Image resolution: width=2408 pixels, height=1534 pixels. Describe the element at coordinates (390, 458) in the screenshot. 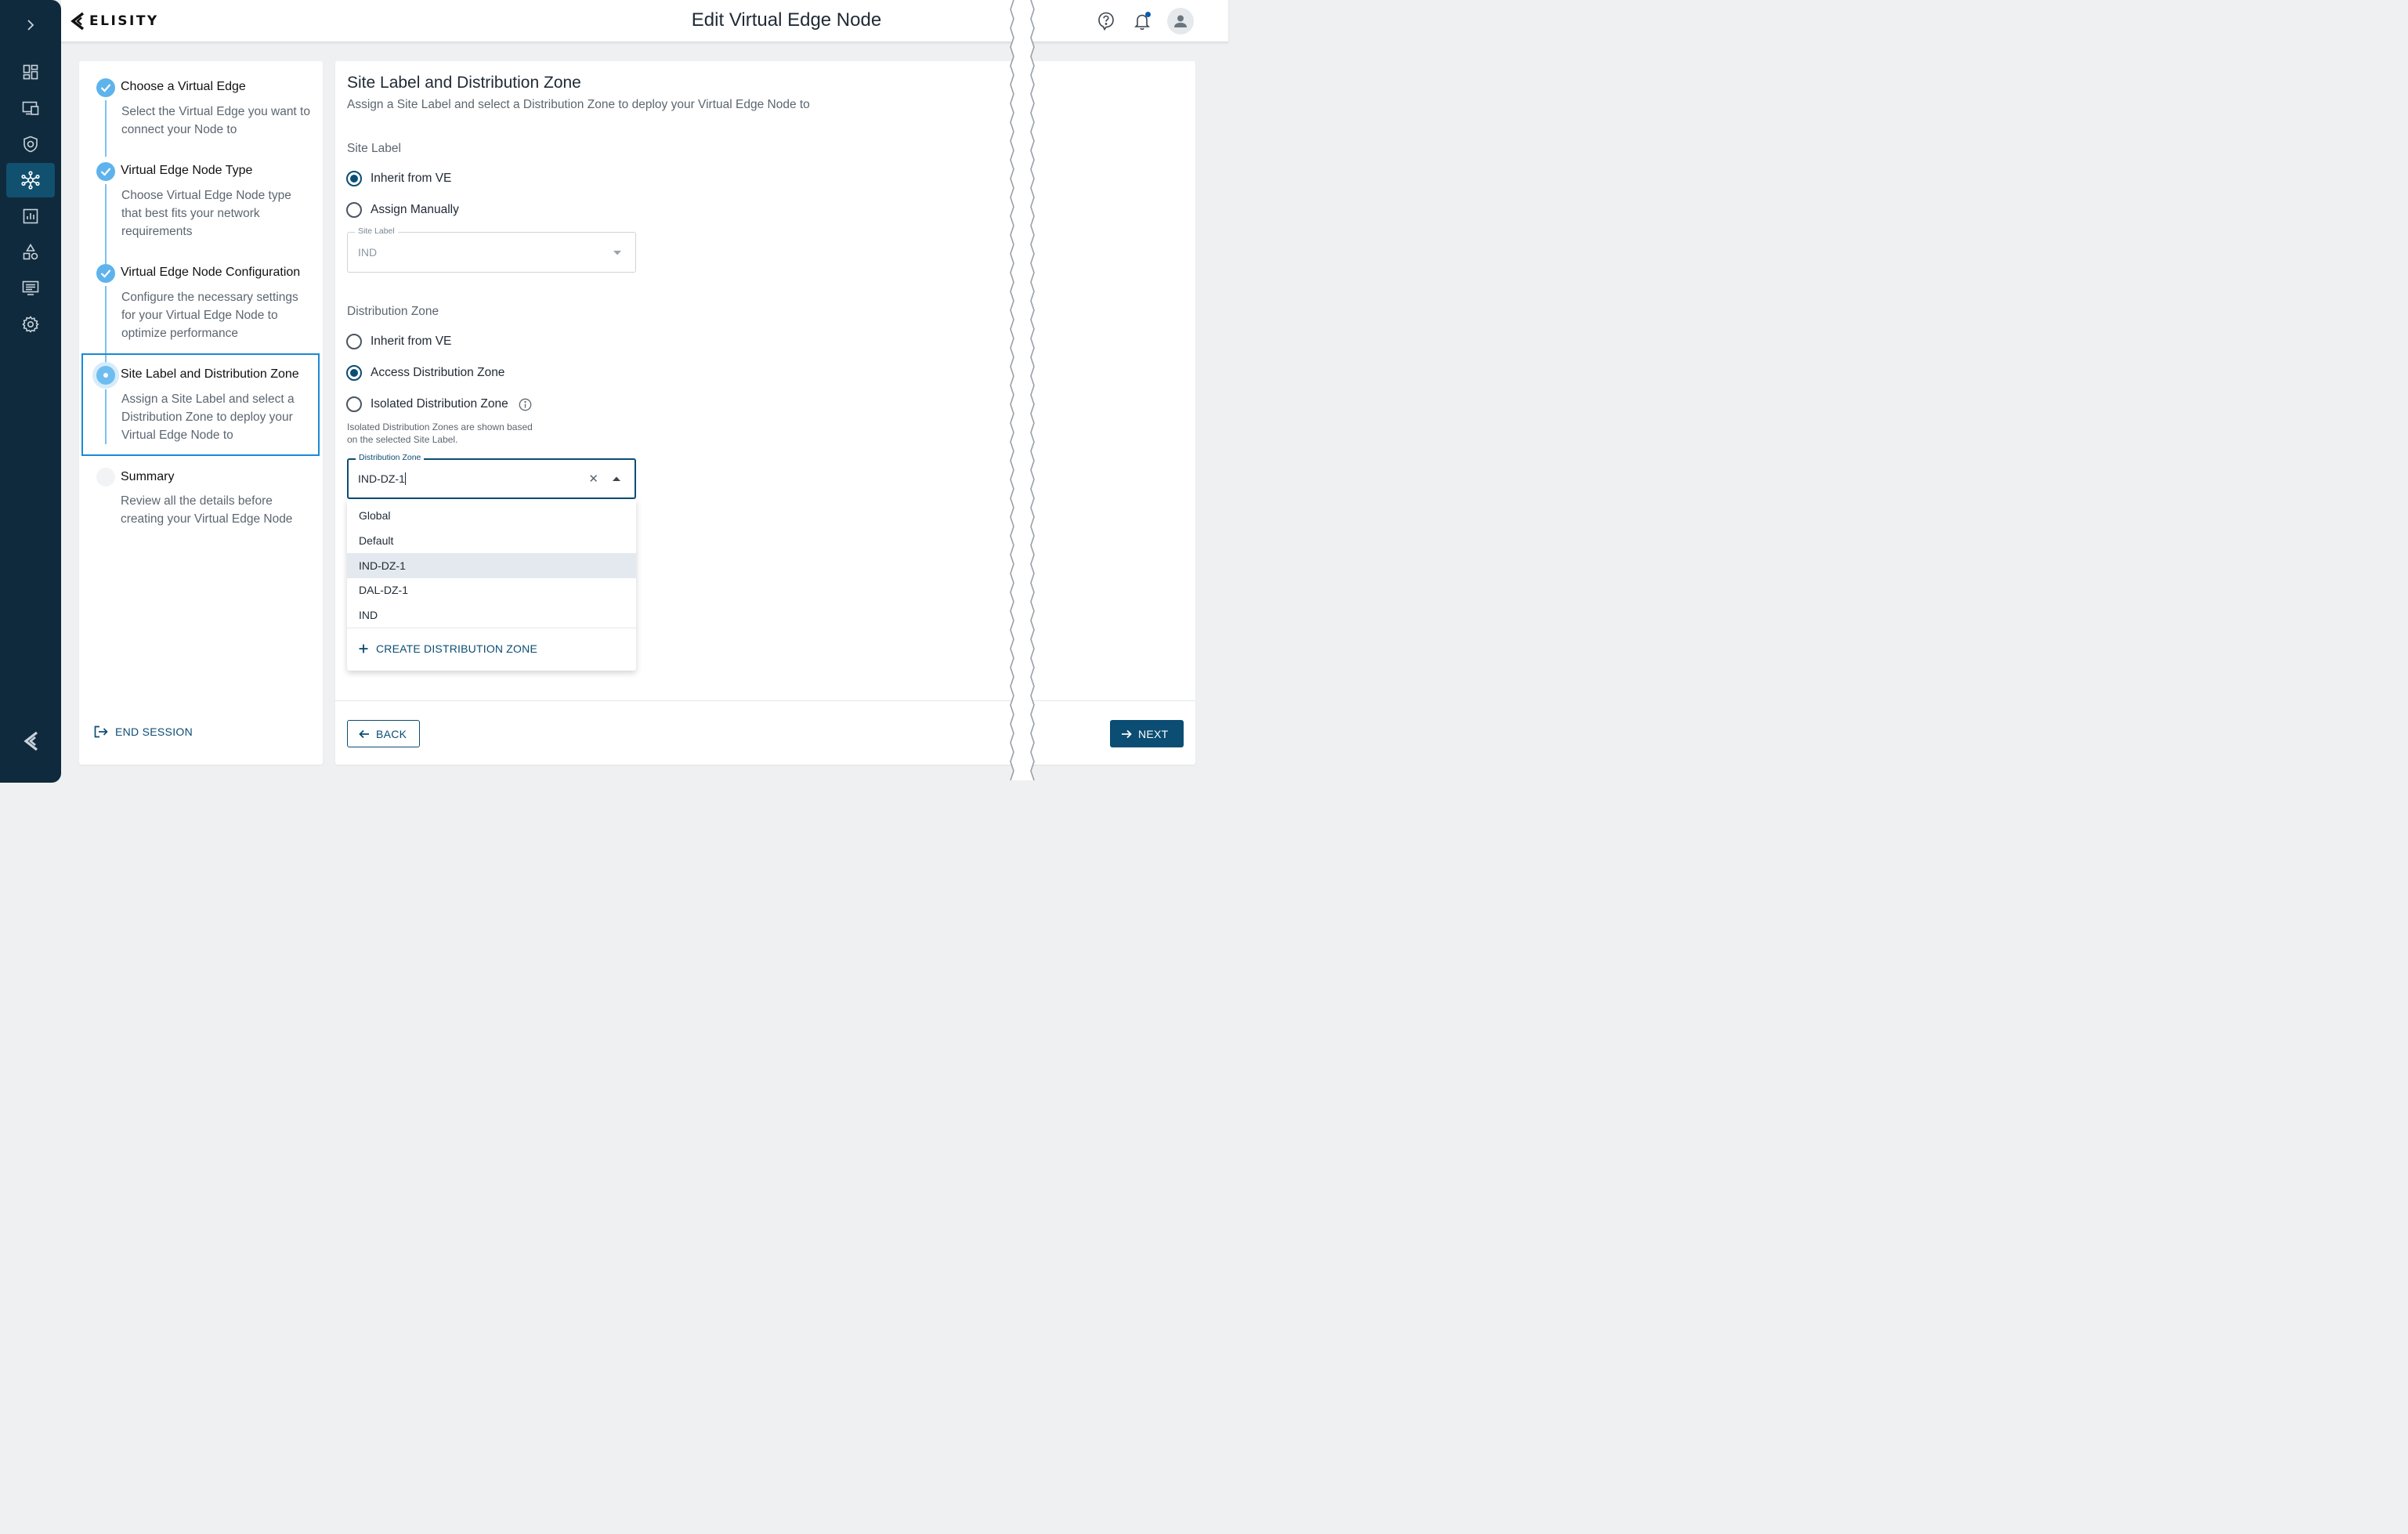

I see `distribution-zone-field-label: Distribution Zone` at that location.